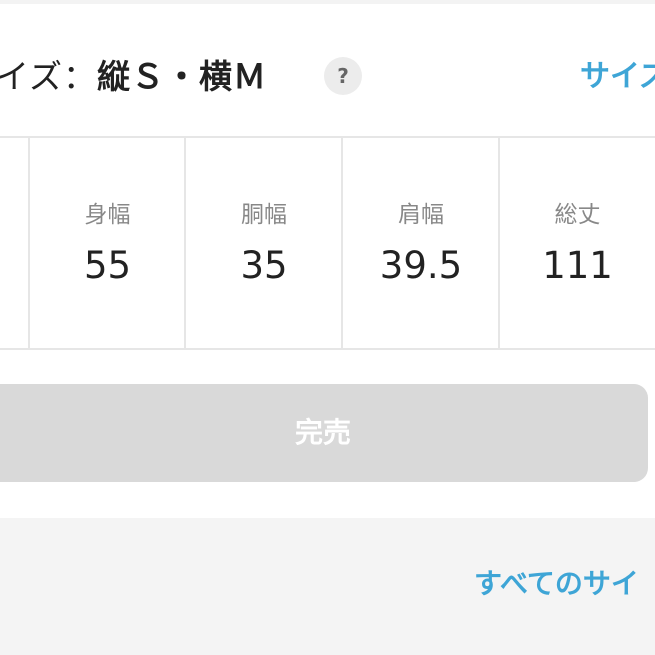 This screenshot has height=655, width=655. I want to click on measurement-cell: 身幅 55, so click(106, 243).